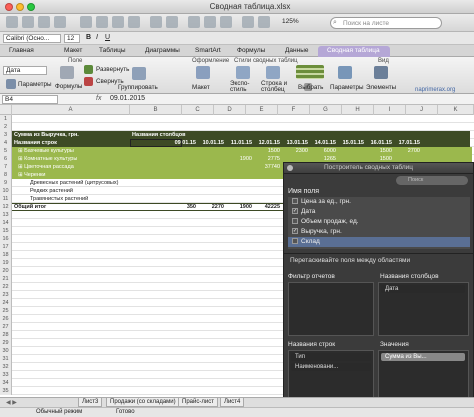  I want to click on gallery-icon, so click(248, 22).